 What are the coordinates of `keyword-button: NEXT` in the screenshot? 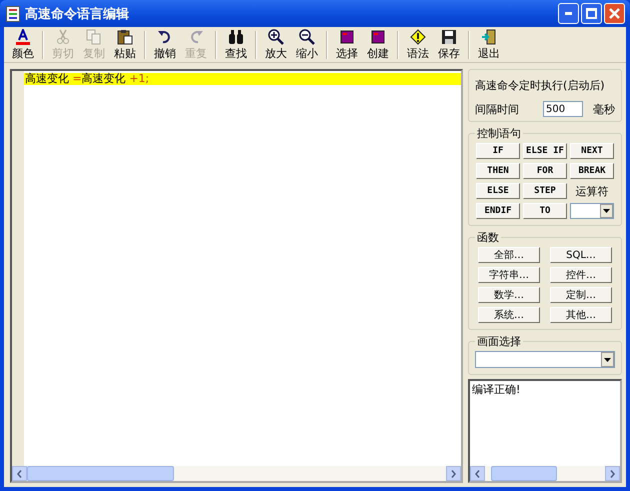 It's located at (592, 151).